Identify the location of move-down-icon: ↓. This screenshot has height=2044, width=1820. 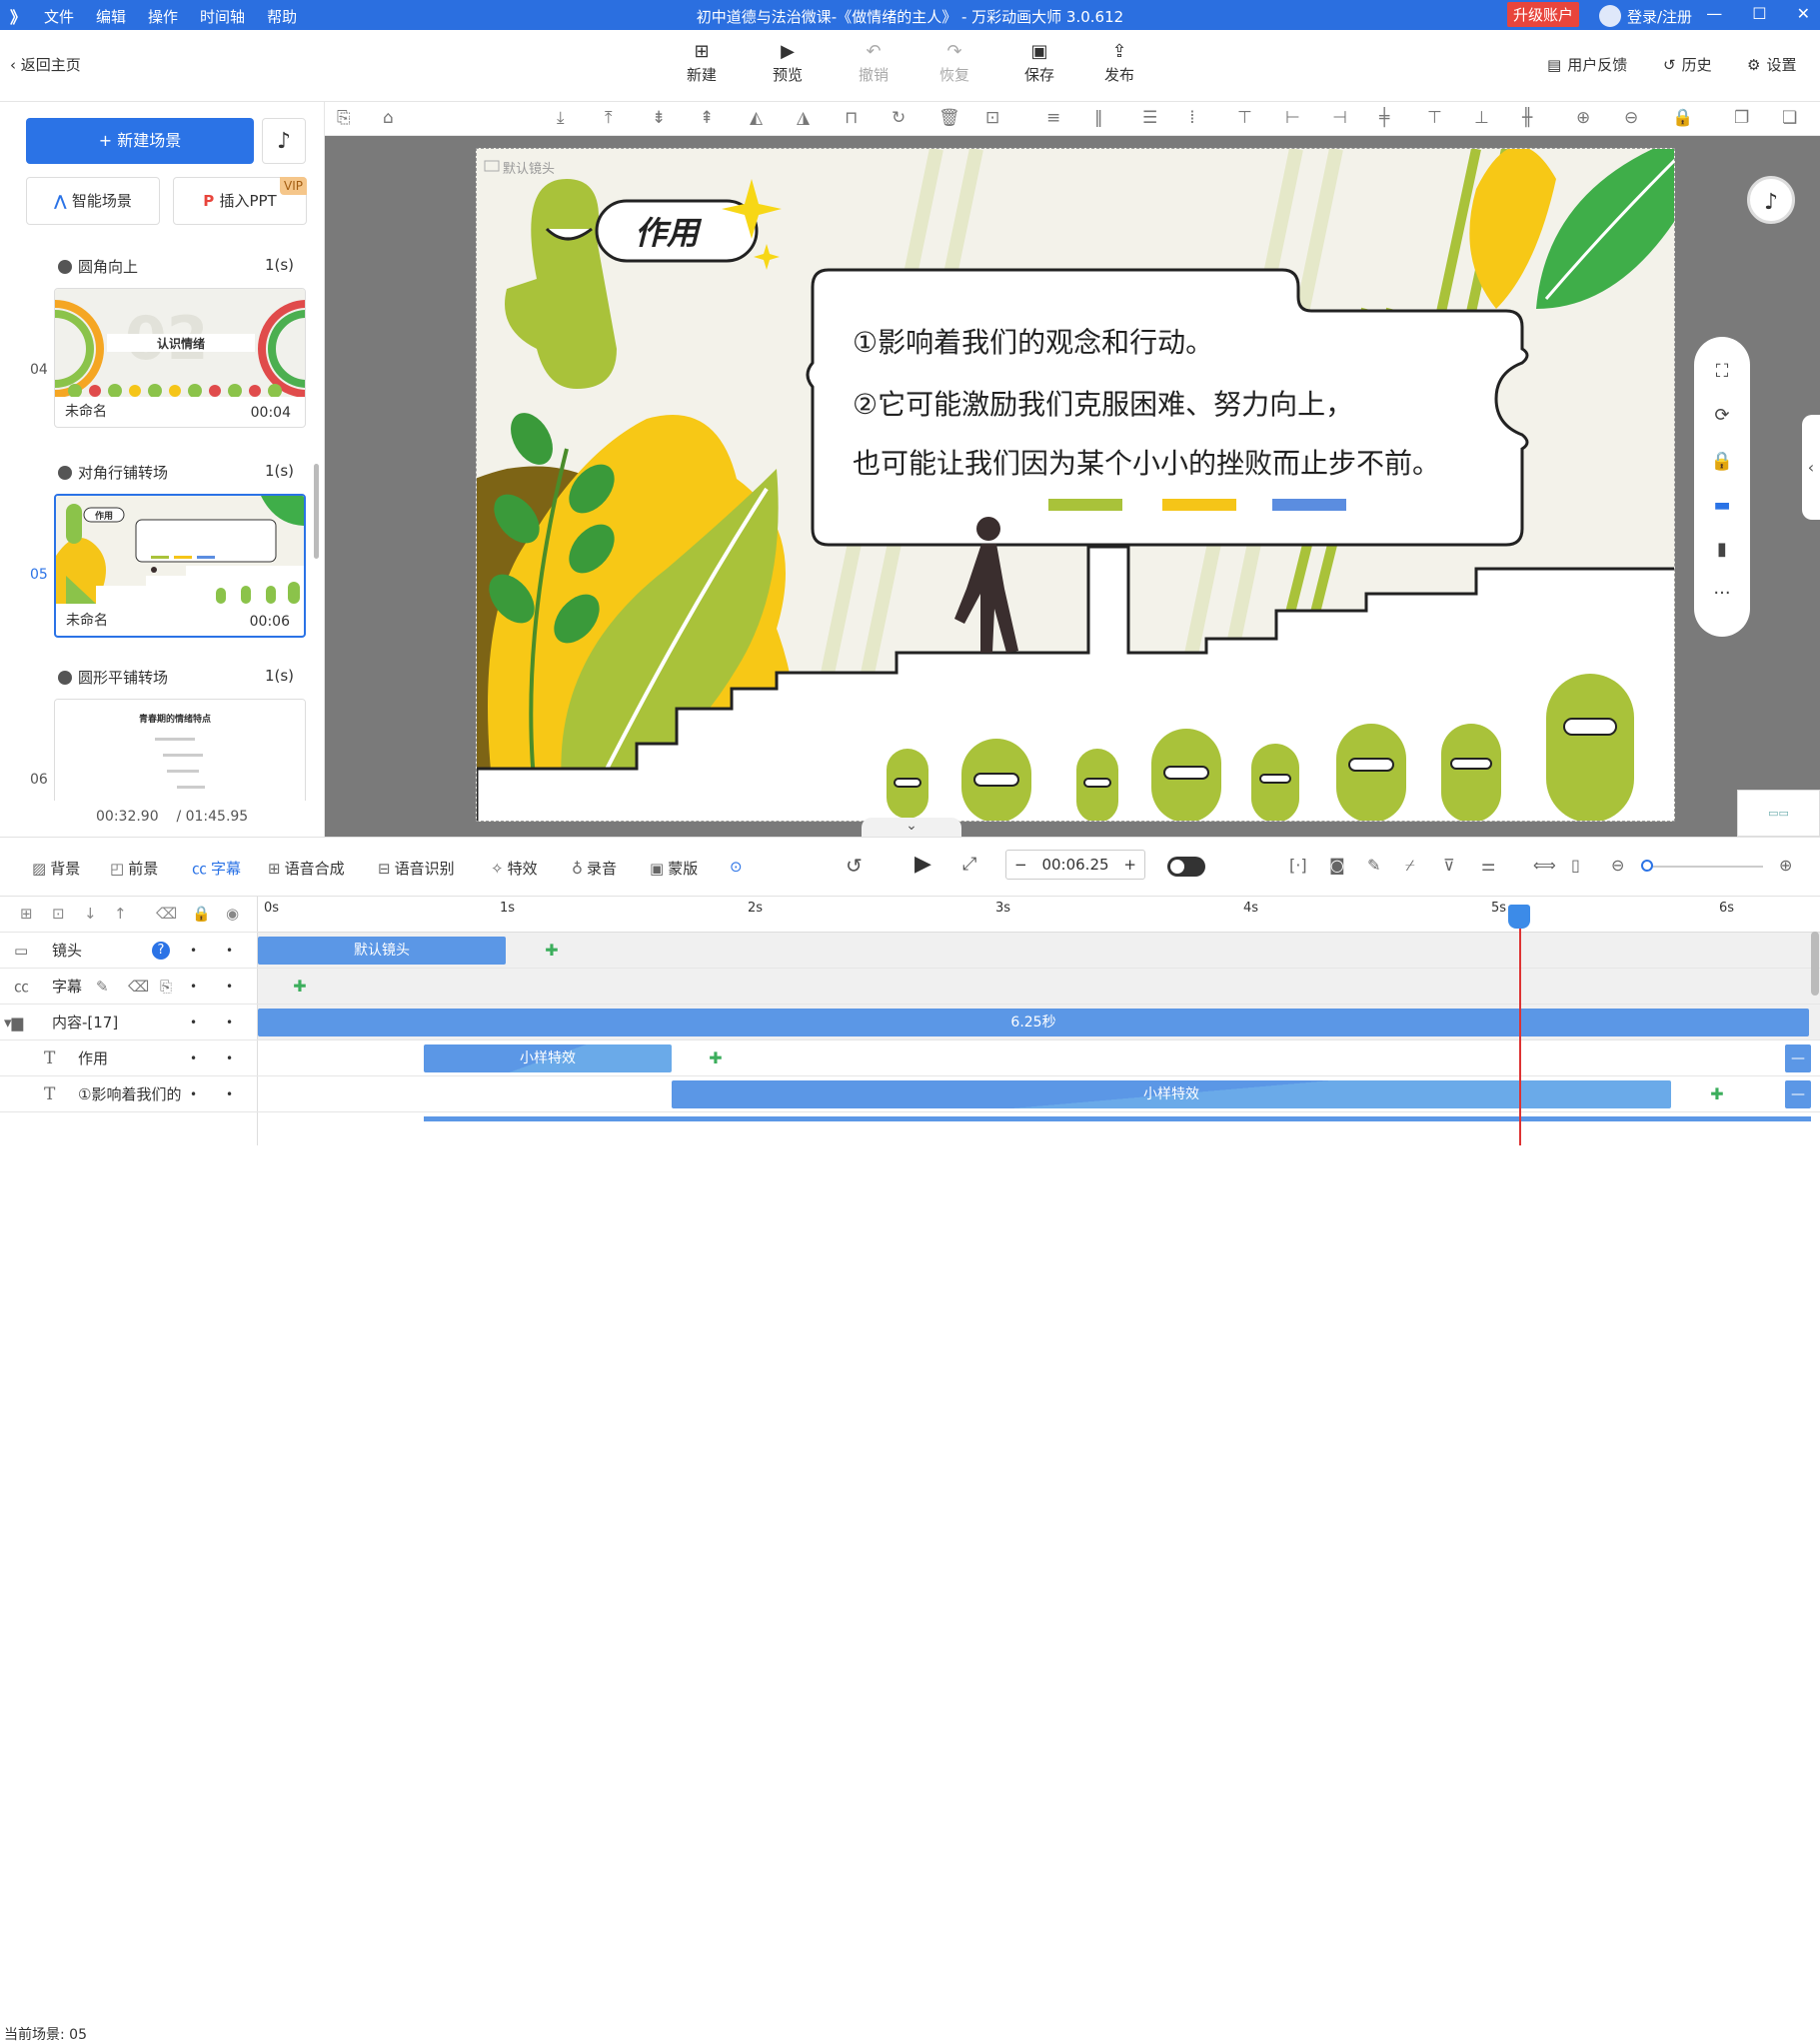
(90, 914).